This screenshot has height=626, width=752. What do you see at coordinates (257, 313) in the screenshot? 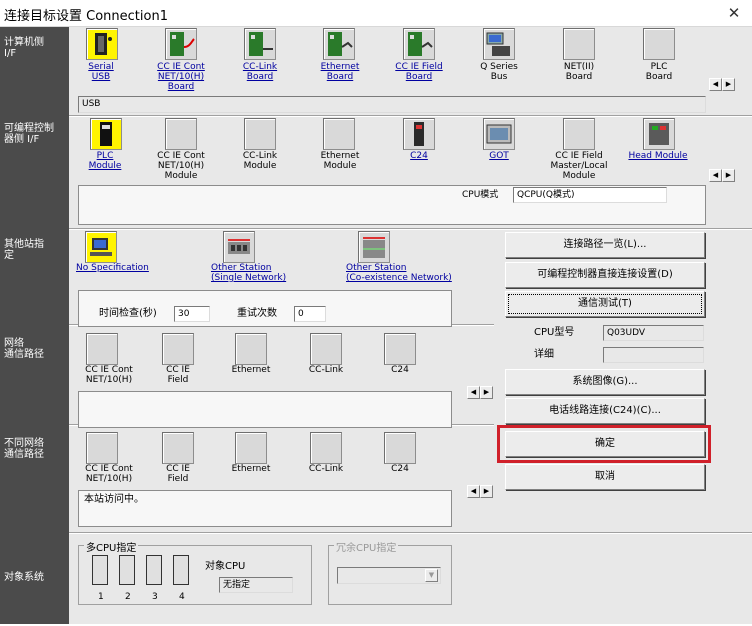
I see `retry-count-label: 重试次数` at bounding box center [257, 313].